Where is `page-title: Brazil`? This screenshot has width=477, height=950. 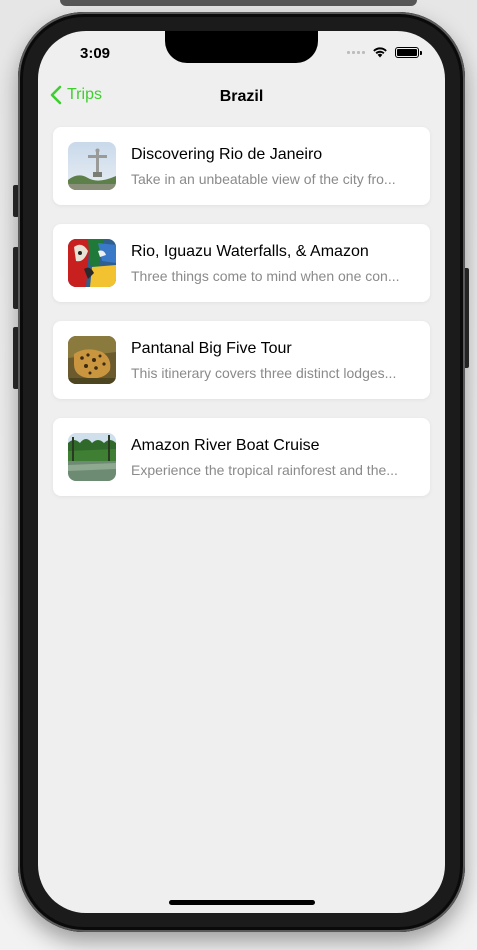 page-title: Brazil is located at coordinates (241, 96).